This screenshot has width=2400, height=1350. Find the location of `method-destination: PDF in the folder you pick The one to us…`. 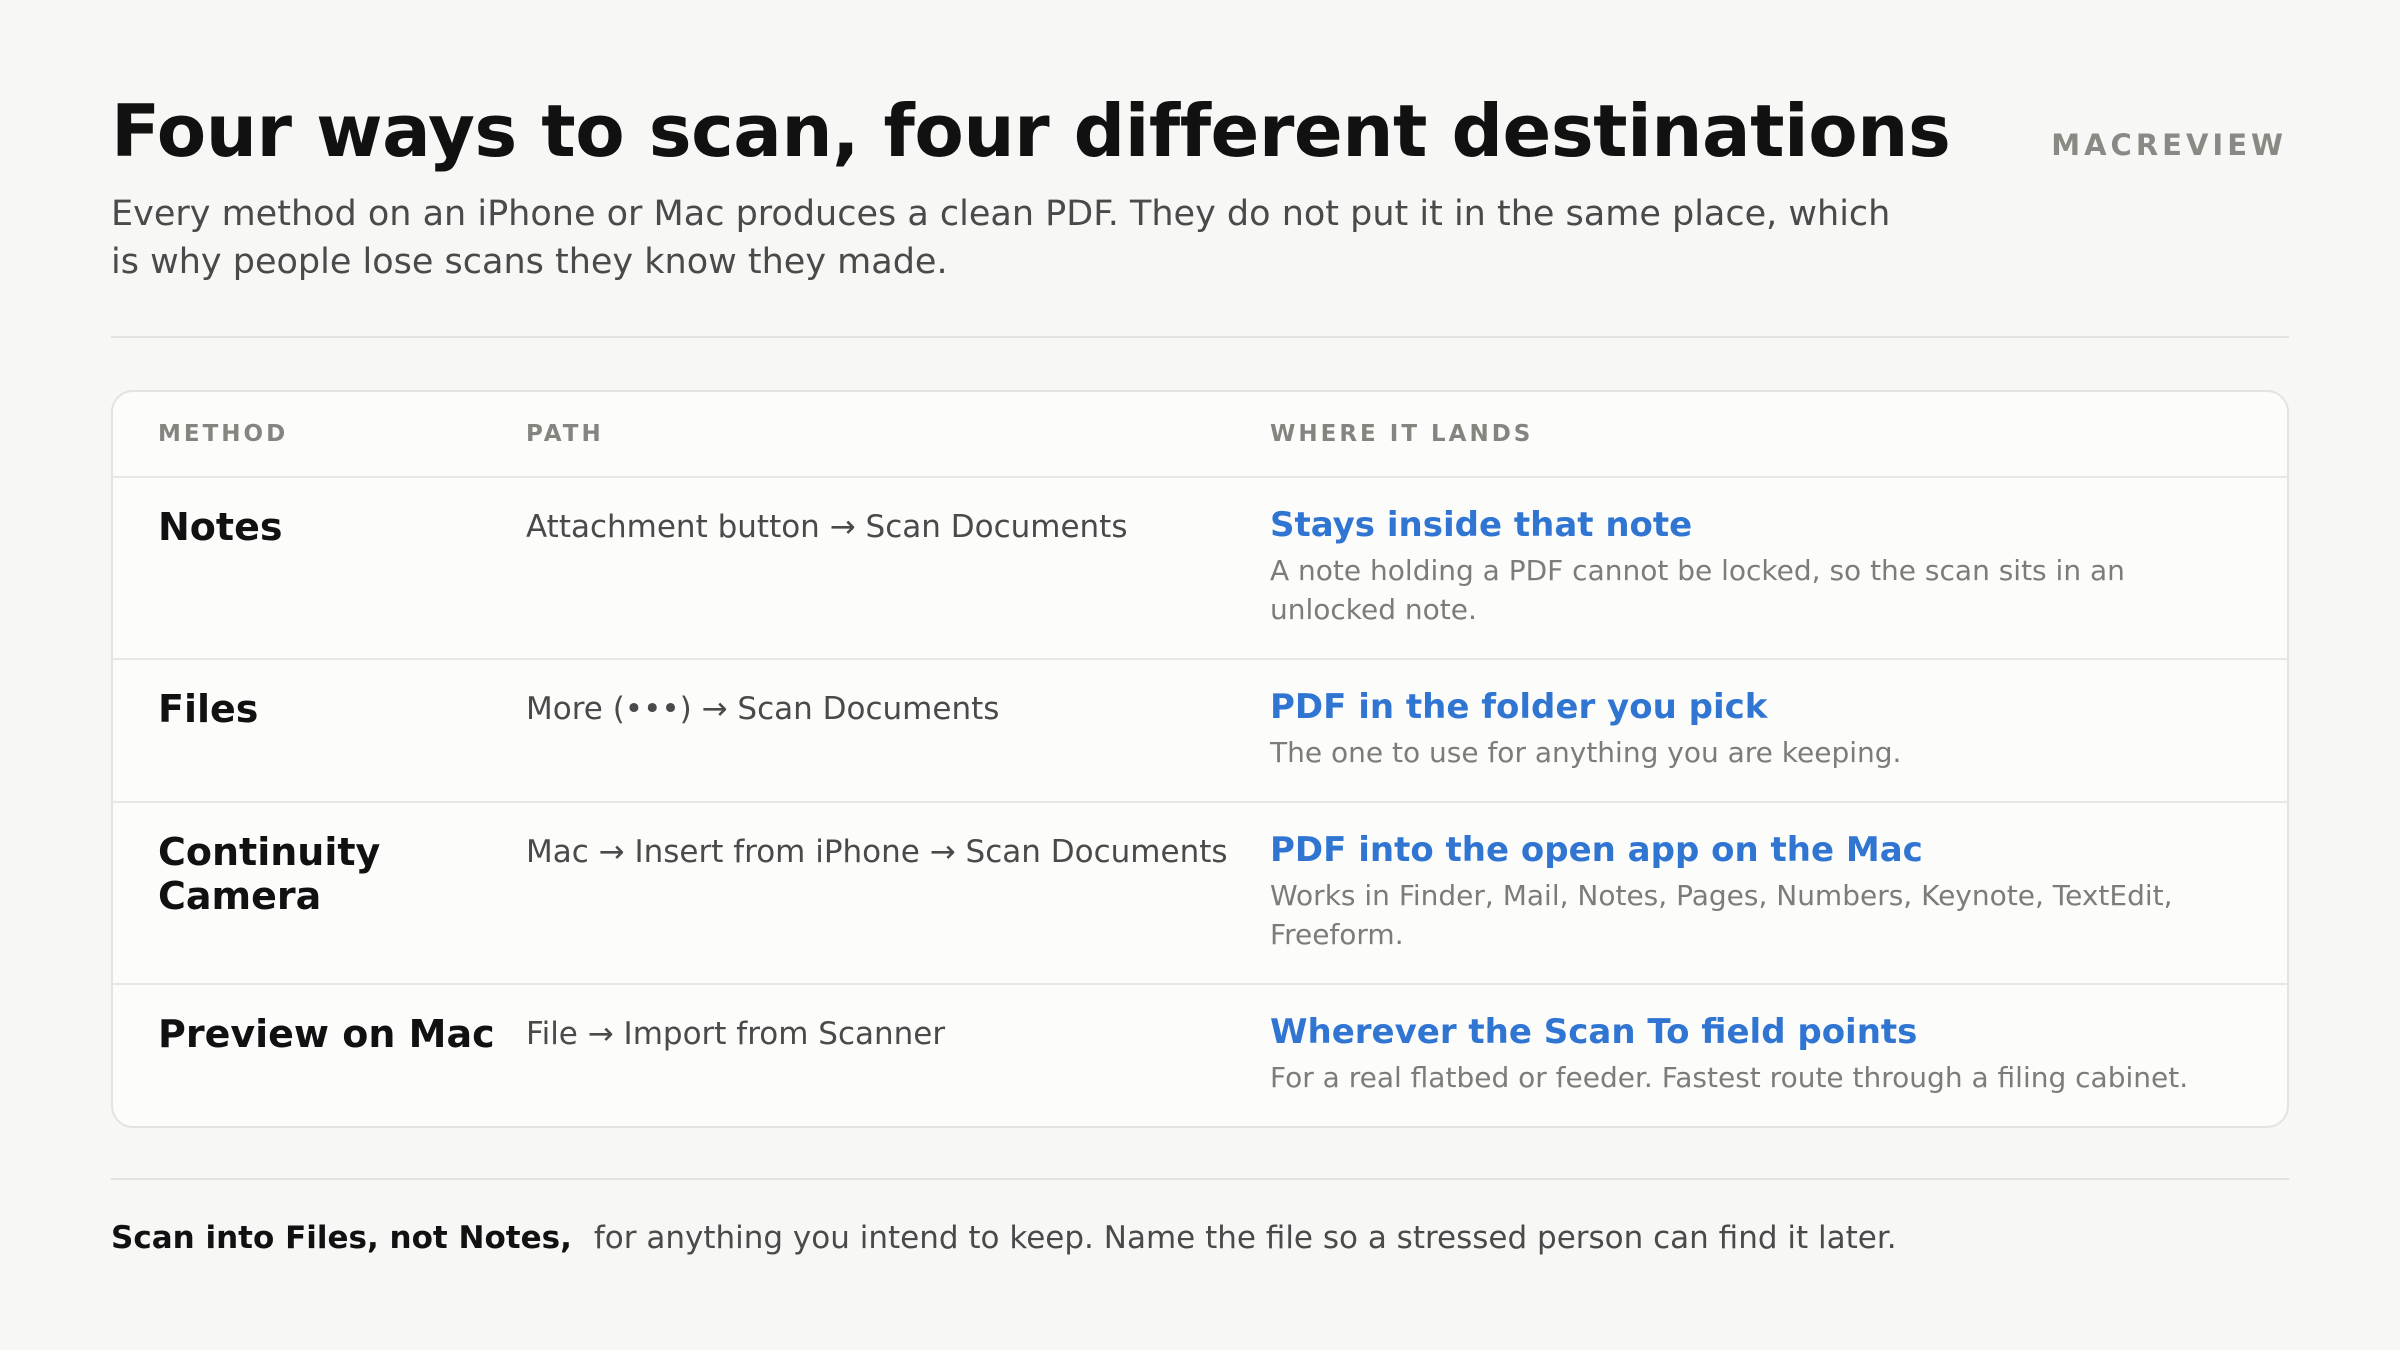

method-destination: PDF in the folder you pick The one to us… is located at coordinates (1778, 729).